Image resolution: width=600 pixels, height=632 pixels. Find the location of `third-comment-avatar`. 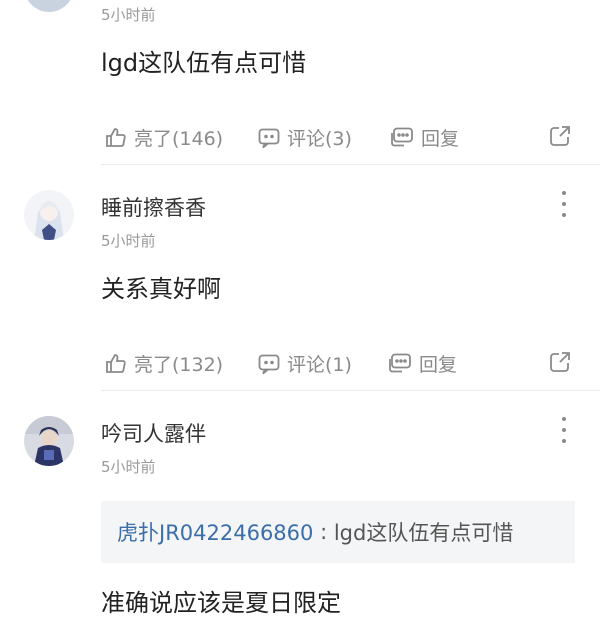

third-comment-avatar is located at coordinates (49, 441).